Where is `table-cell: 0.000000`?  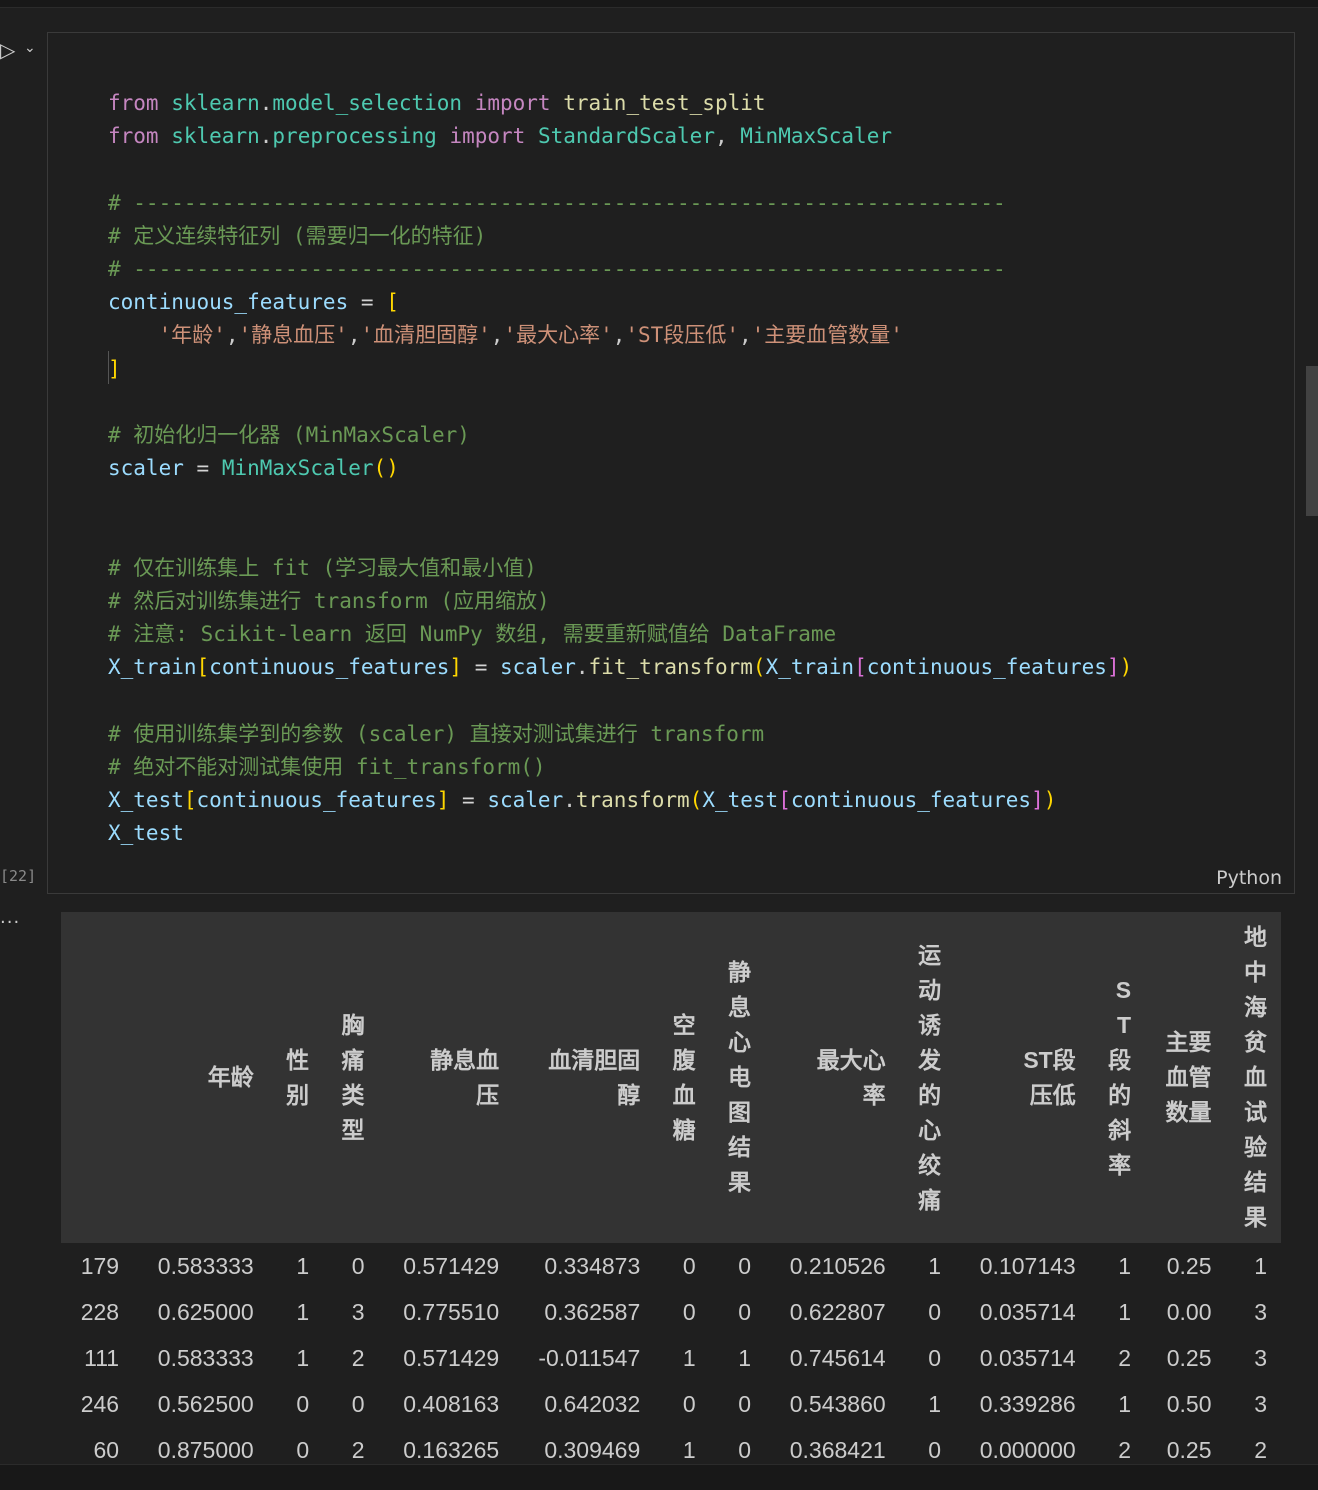
table-cell: 0.000000 is located at coordinates (1027, 1450).